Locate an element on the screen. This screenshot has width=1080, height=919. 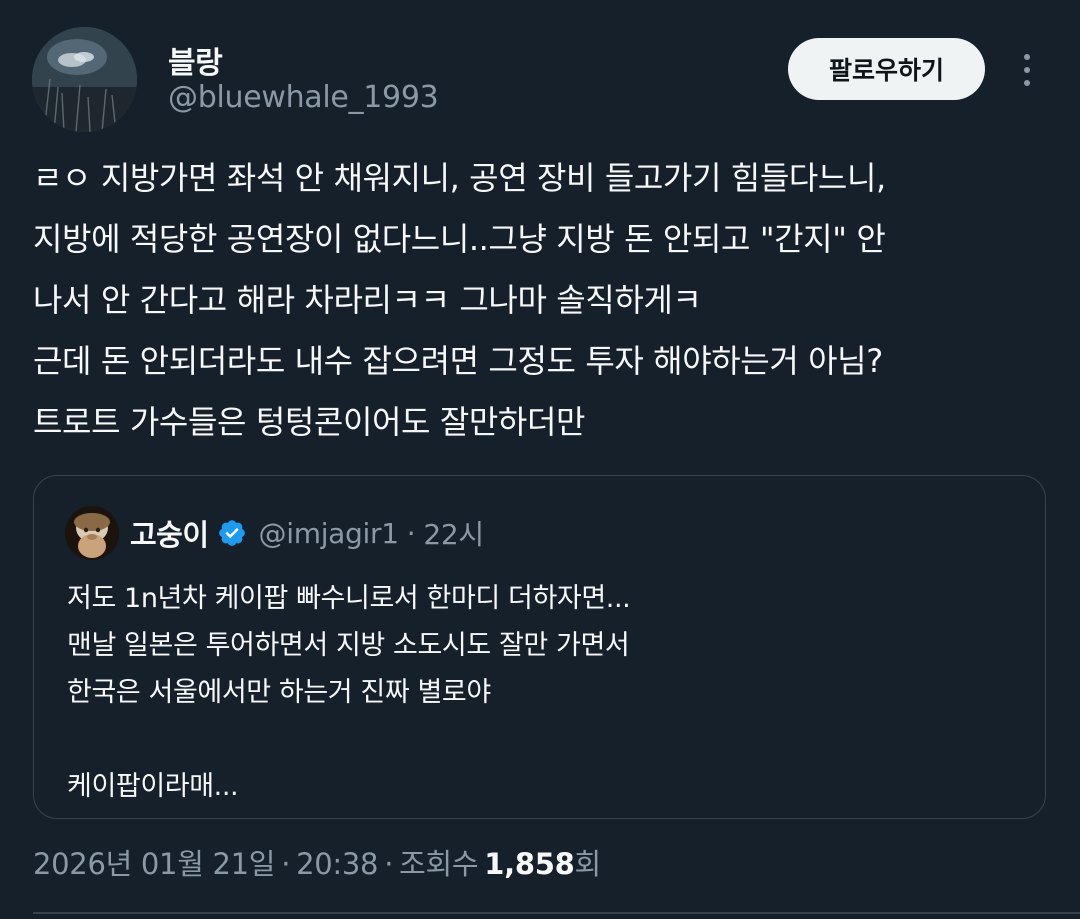
quoted-text-line is located at coordinates (537, 739).